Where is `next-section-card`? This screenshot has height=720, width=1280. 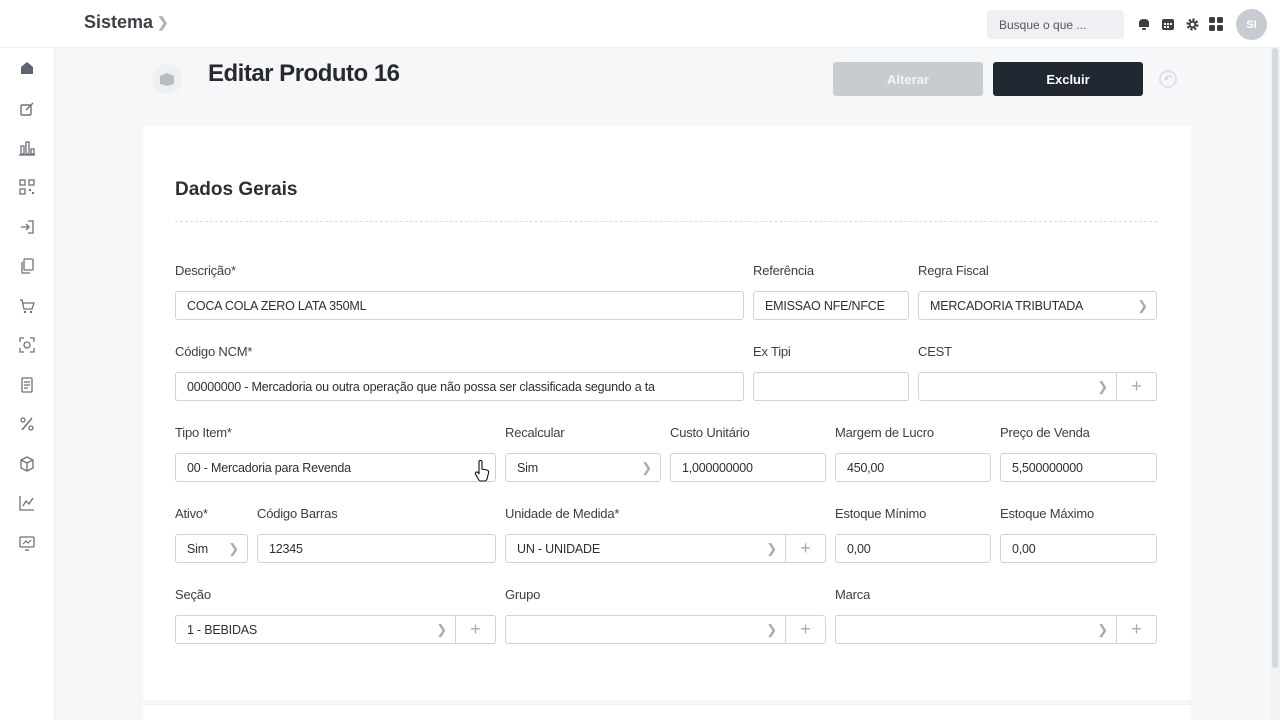
next-section-card is located at coordinates (667, 712).